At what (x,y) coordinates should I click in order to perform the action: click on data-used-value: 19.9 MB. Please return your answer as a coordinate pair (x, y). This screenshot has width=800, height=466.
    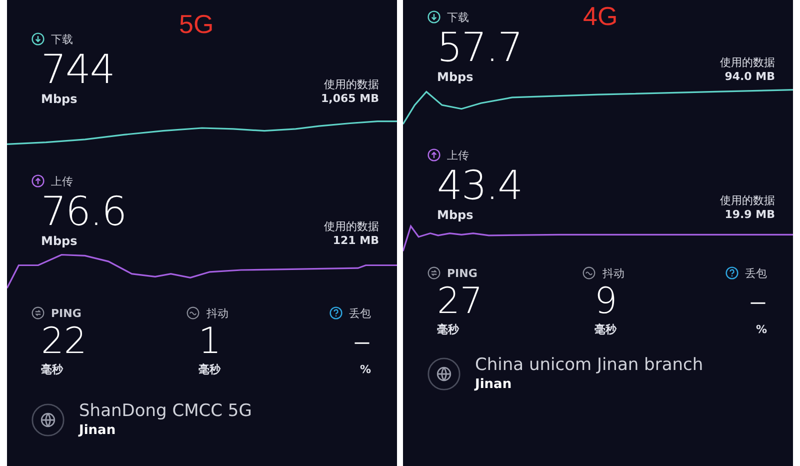
    Looking at the image, I should click on (749, 215).